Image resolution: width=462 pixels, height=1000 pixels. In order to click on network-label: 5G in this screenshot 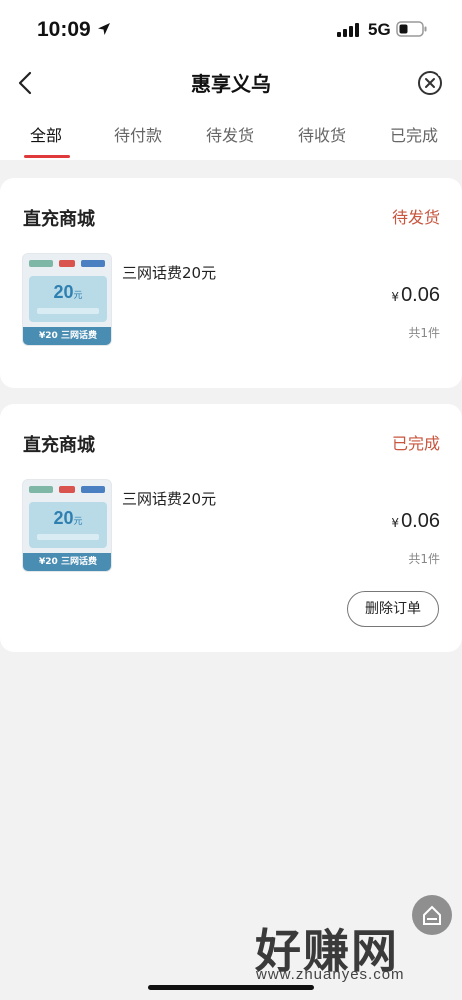, I will do `click(379, 29)`.